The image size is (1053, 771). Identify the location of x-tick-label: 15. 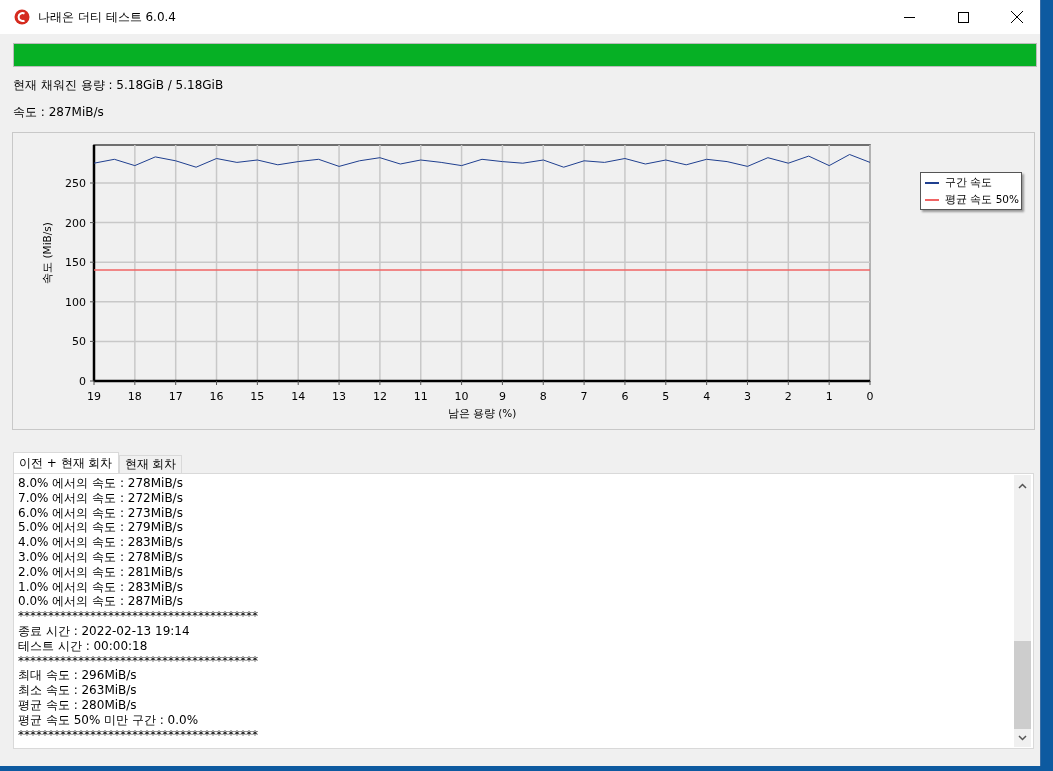
(257, 396).